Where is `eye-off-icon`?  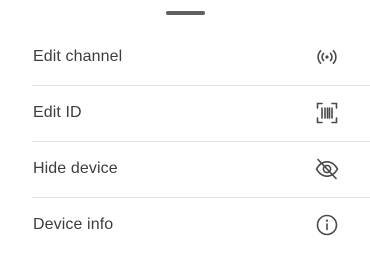 eye-off-icon is located at coordinates (327, 169).